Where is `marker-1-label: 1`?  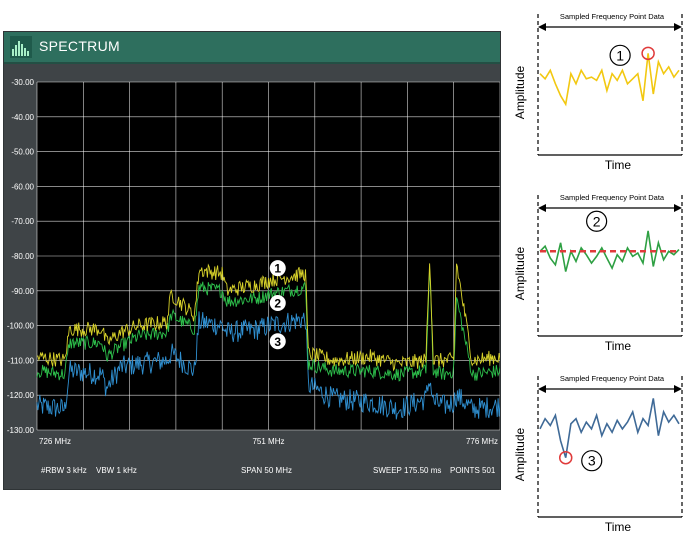 marker-1-label: 1 is located at coordinates (277, 269).